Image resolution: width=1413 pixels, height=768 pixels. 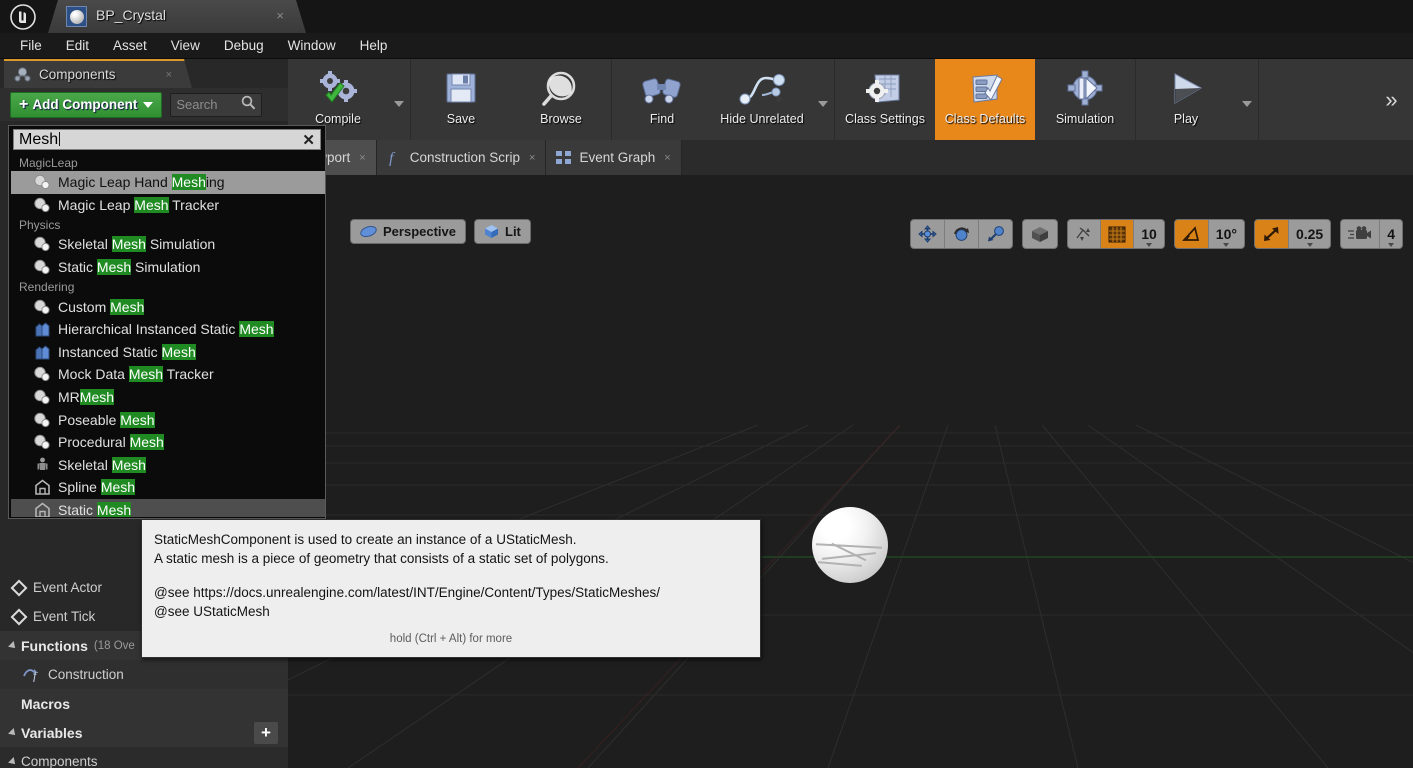 What do you see at coordinates (168, 205) in the screenshot?
I see `picker-item: Magic Leap Mesh Tracker` at bounding box center [168, 205].